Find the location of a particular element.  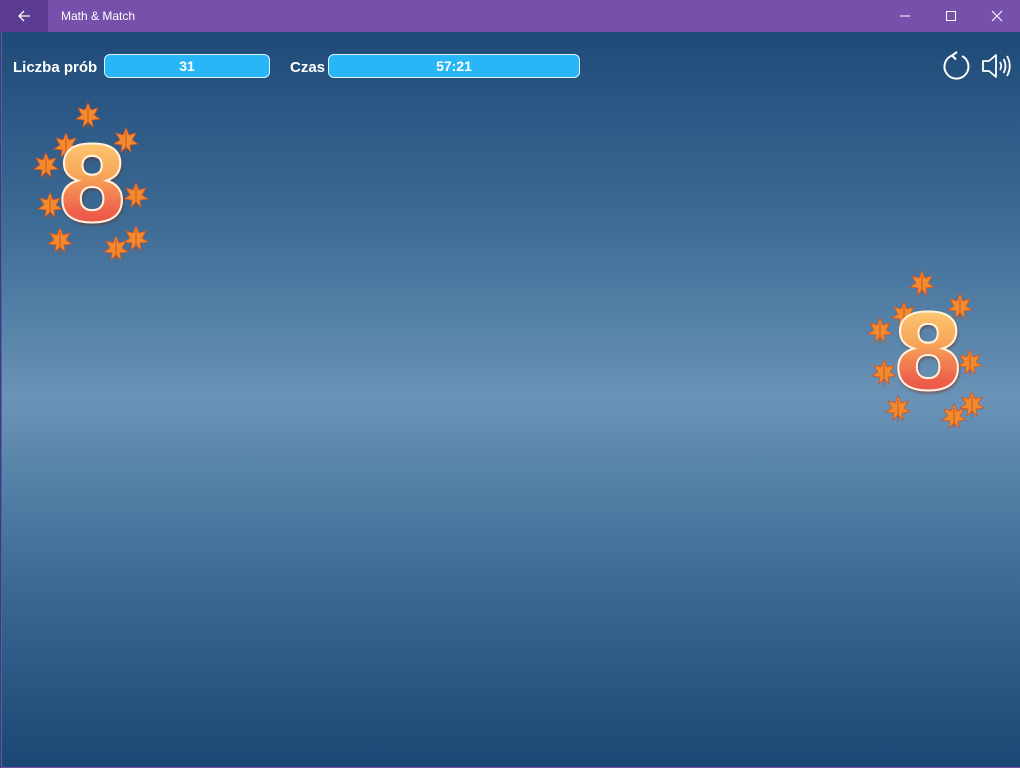

minimize-button is located at coordinates (905, 16).